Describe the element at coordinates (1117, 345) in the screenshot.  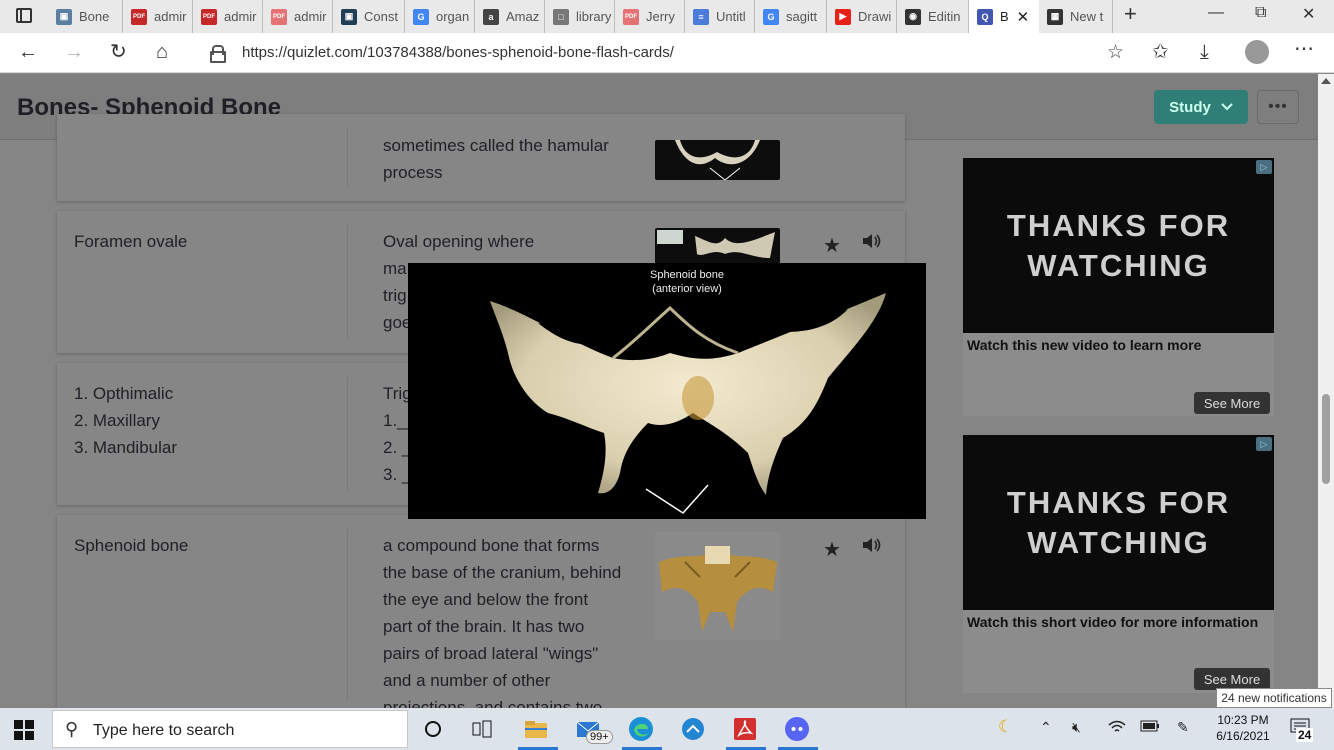
I see `ad-caption: Watch this new video to learn more` at that location.